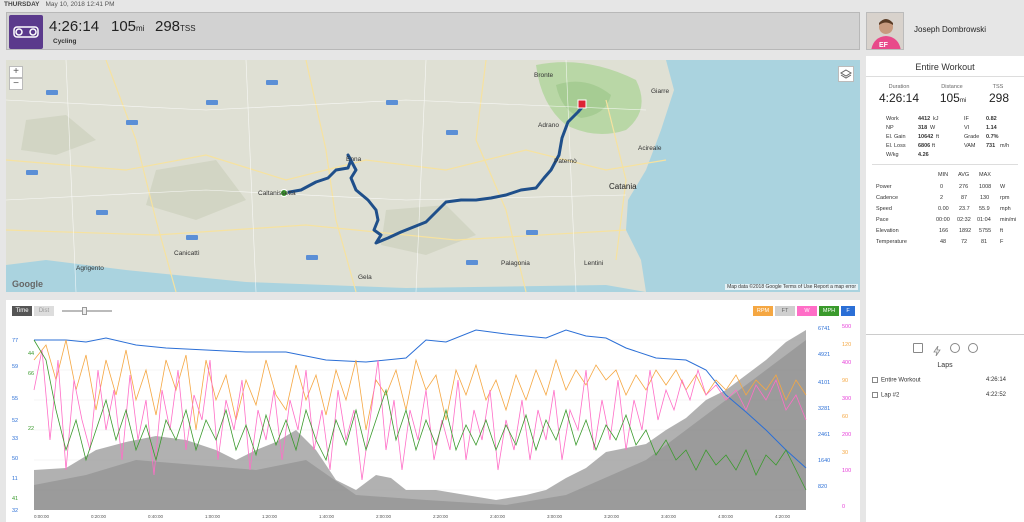 The height and width of the screenshot is (522, 1024). What do you see at coordinates (845, 417) in the screenshot?
I see `right-axis-tick: 60` at bounding box center [845, 417].